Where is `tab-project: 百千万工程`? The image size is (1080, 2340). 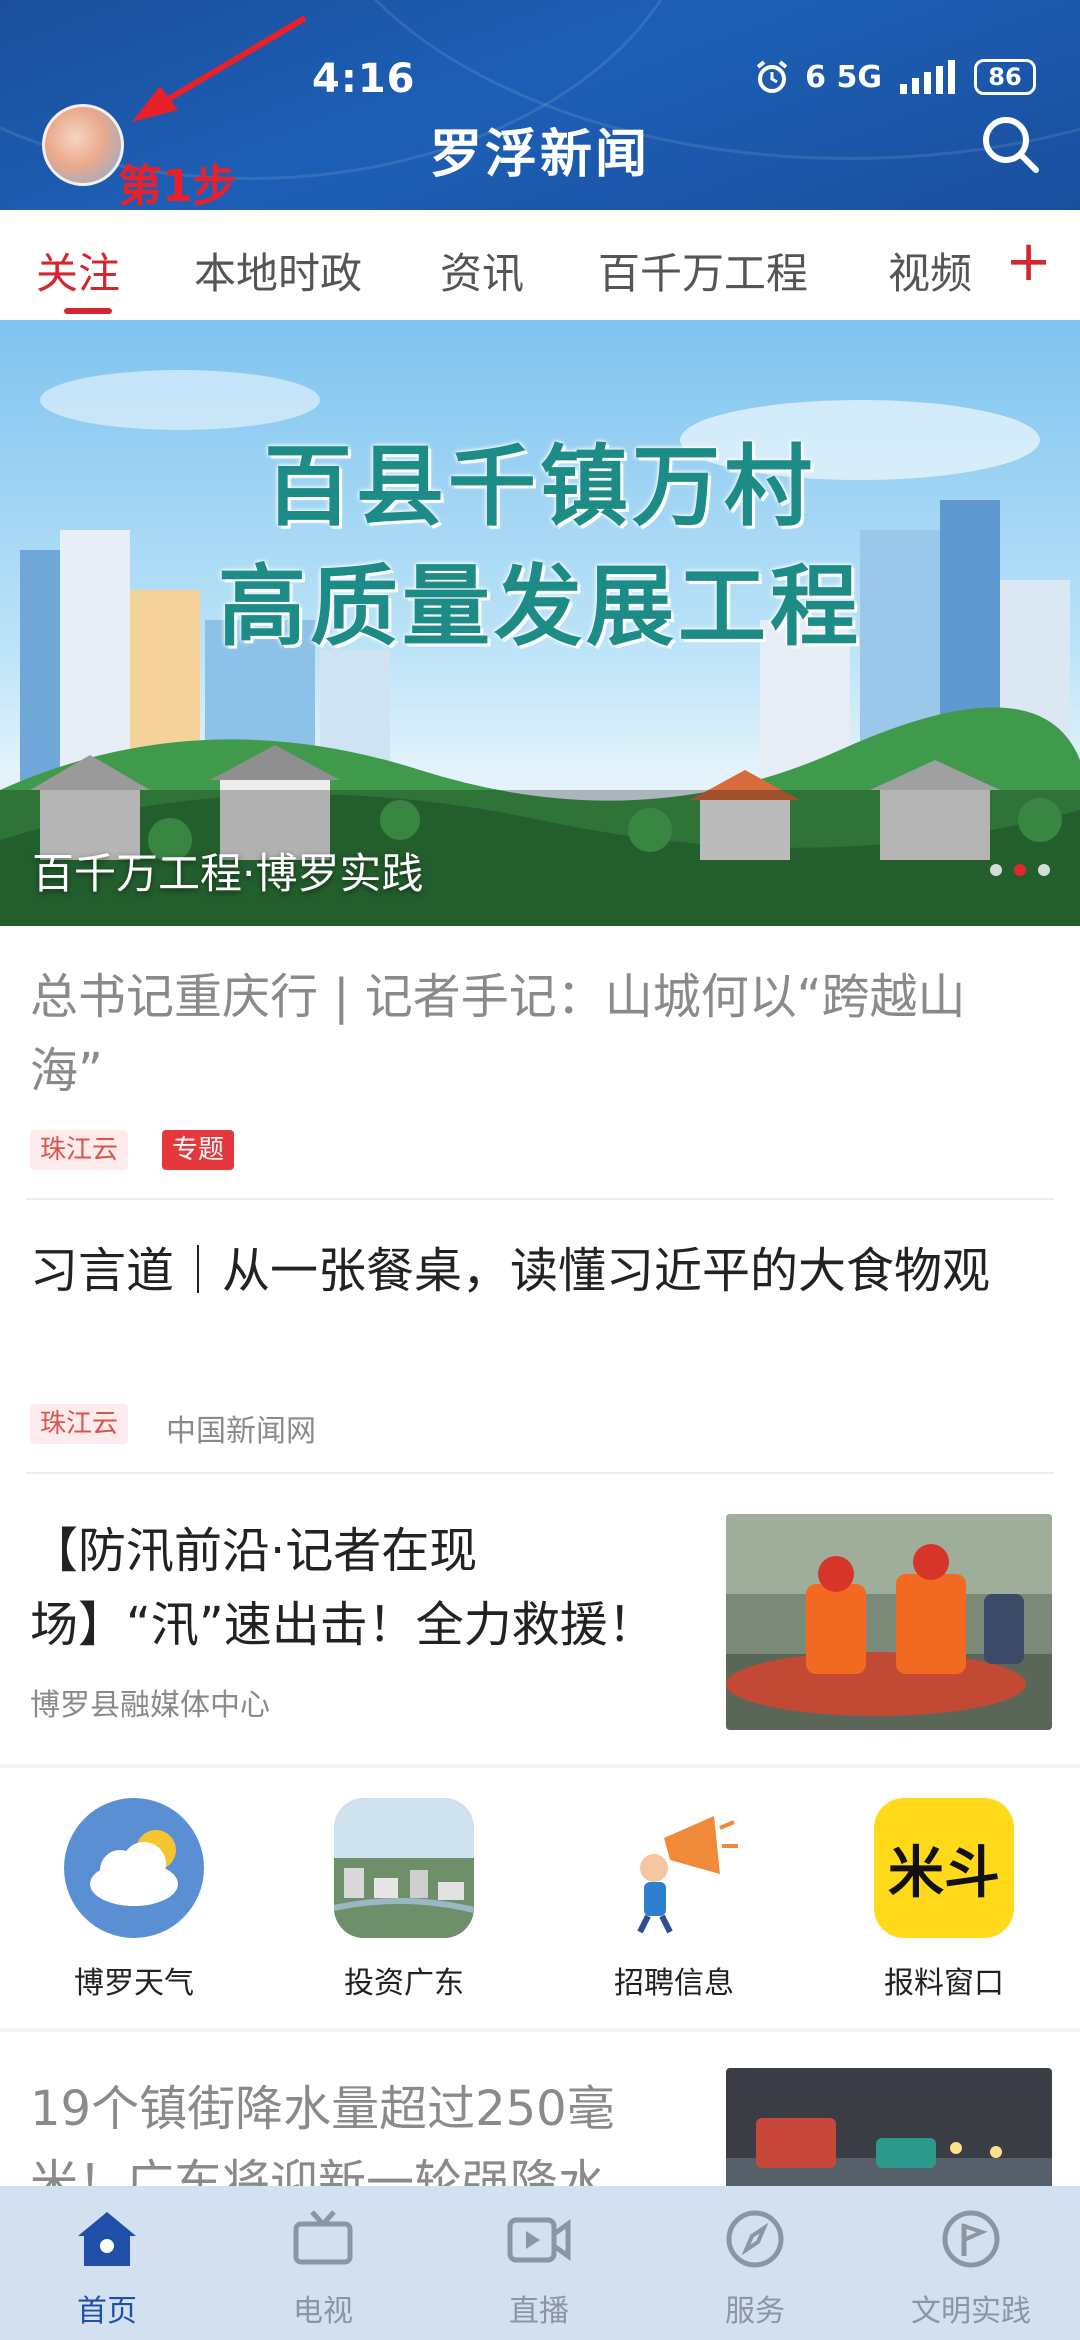 tab-project: 百千万工程 is located at coordinates (703, 270).